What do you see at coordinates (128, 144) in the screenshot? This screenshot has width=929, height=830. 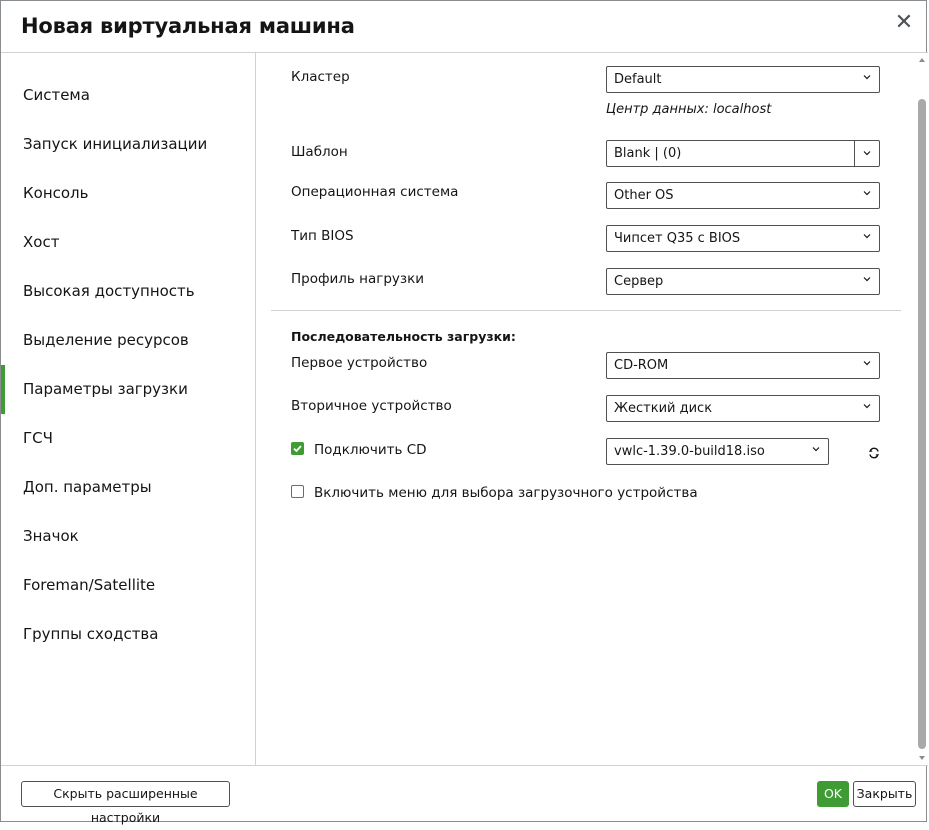 I see `sidebar-item-initial-run: Запуск инициализации` at bounding box center [128, 144].